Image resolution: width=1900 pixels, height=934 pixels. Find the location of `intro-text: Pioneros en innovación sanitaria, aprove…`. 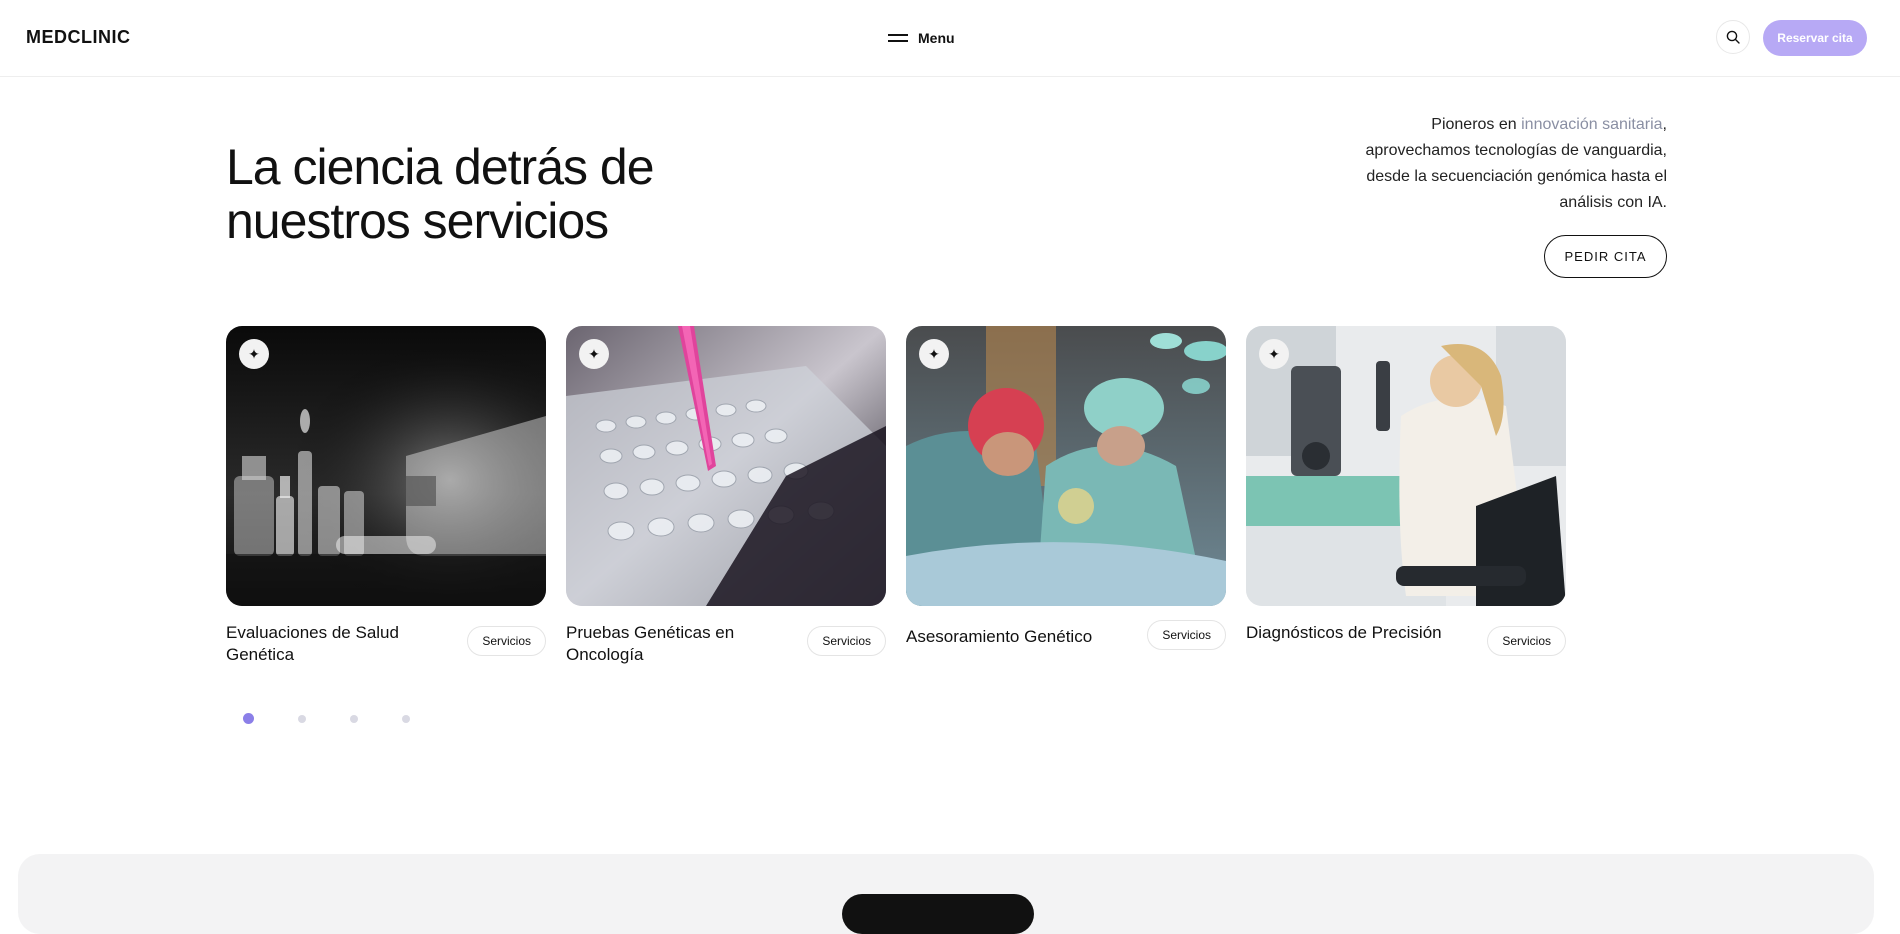

intro-text: Pioneros en innovación sanitaria, aprove… is located at coordinates (1498, 164).